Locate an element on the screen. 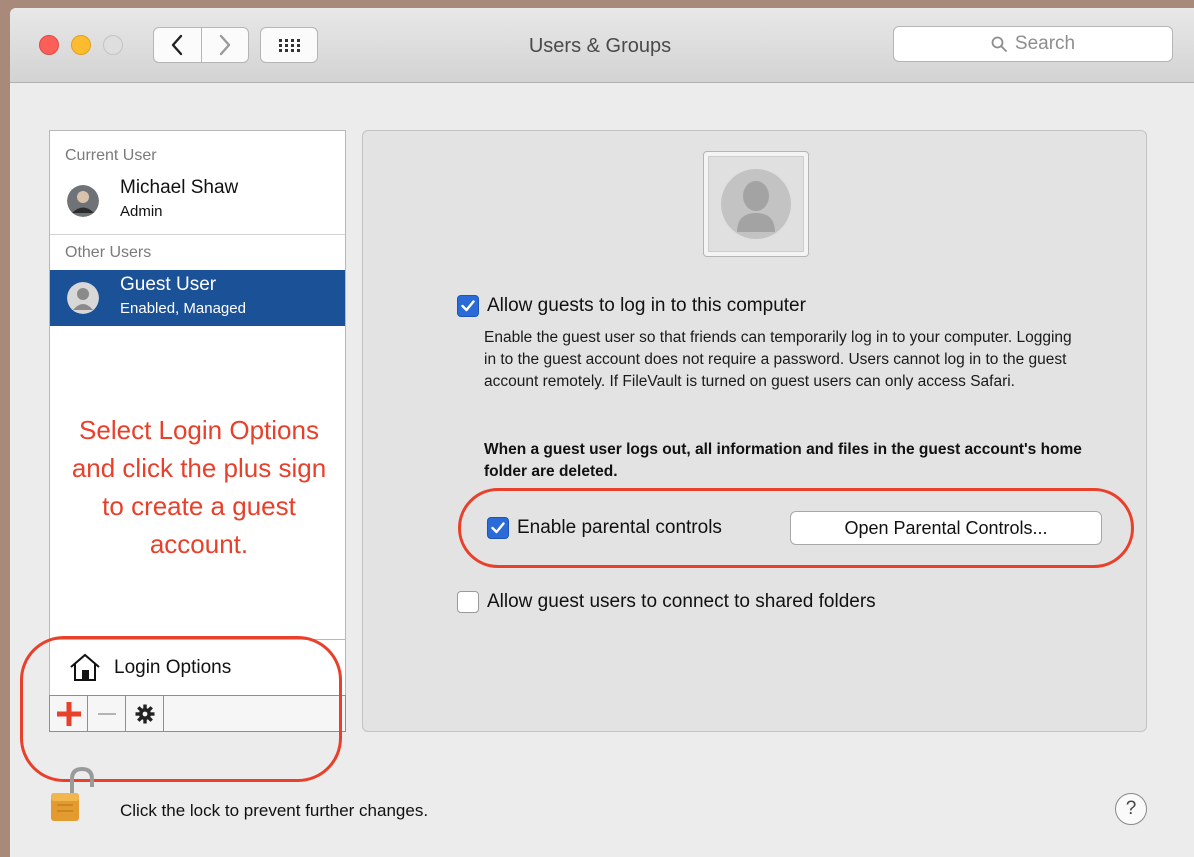 This screenshot has width=1194, height=857. titlebar: Users & Groups Search is located at coordinates (602, 45).